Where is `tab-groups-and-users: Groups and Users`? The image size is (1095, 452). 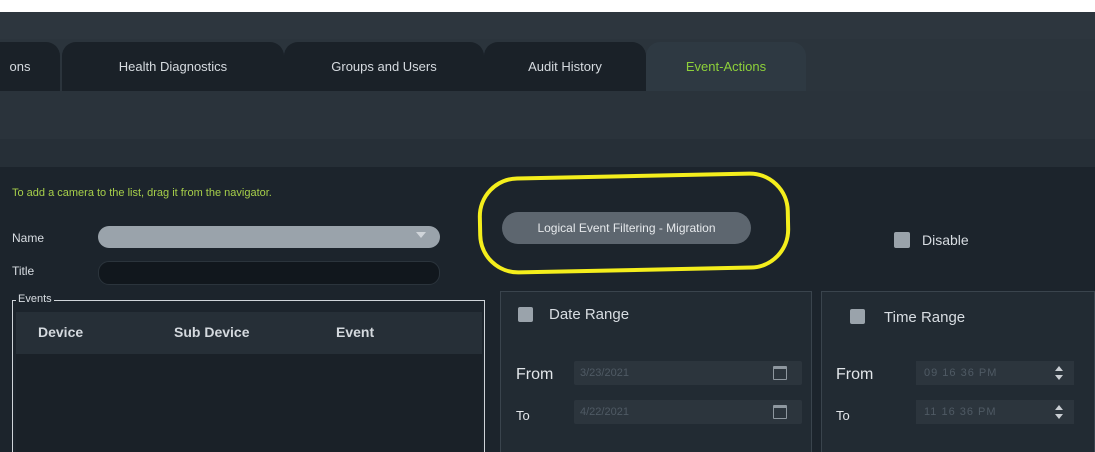 tab-groups-and-users: Groups and Users is located at coordinates (384, 66).